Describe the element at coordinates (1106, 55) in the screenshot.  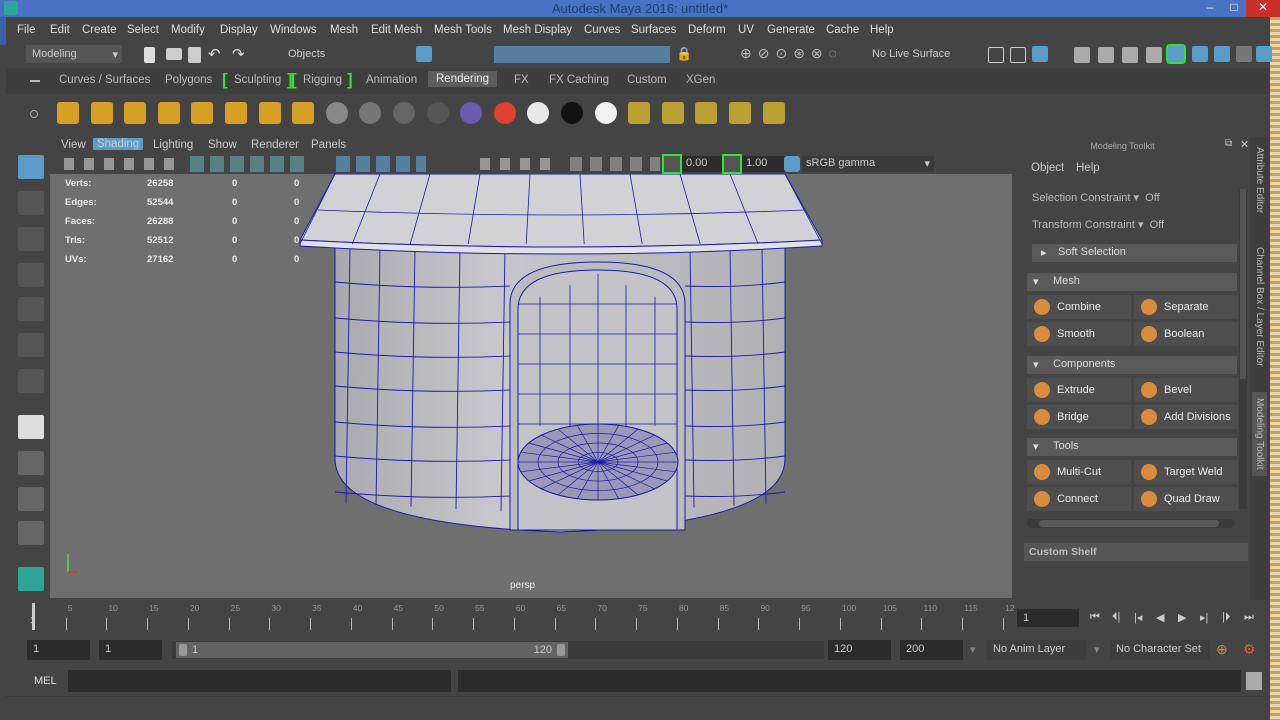
I see `render-frame-icon` at that location.